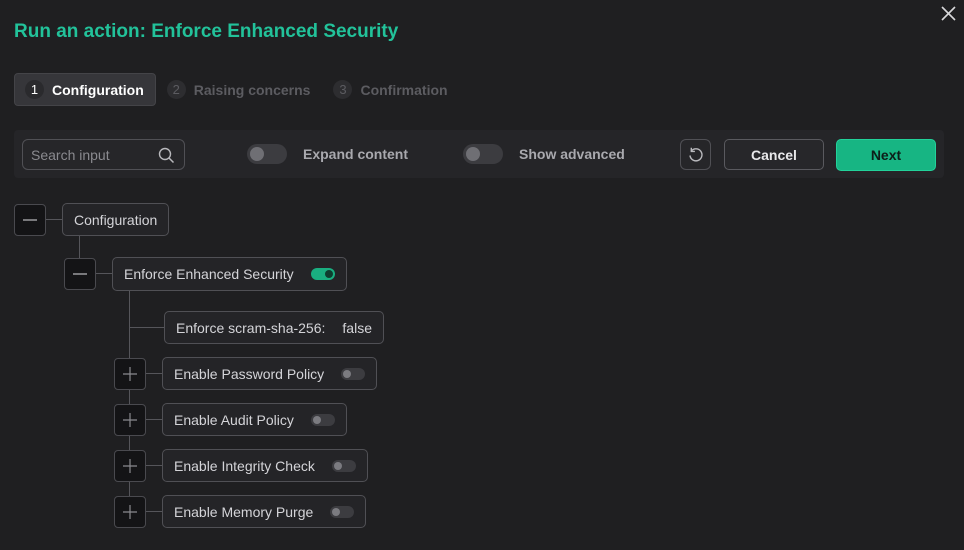  Describe the element at coordinates (267, 154) in the screenshot. I see `expand-content-toggle` at that location.